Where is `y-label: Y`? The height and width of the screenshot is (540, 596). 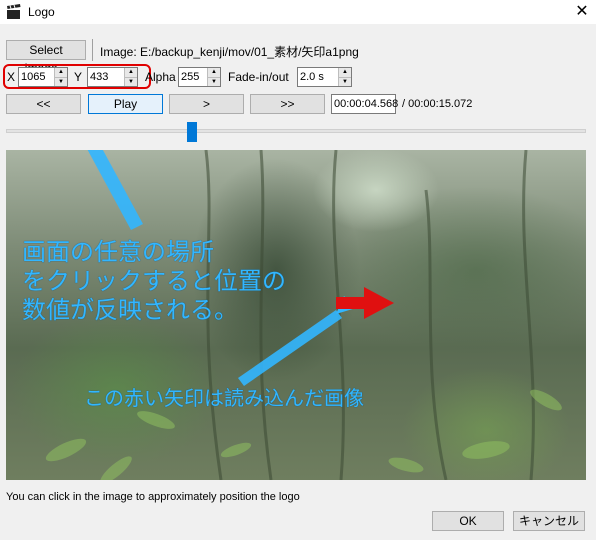
y-label: Y is located at coordinates (78, 77).